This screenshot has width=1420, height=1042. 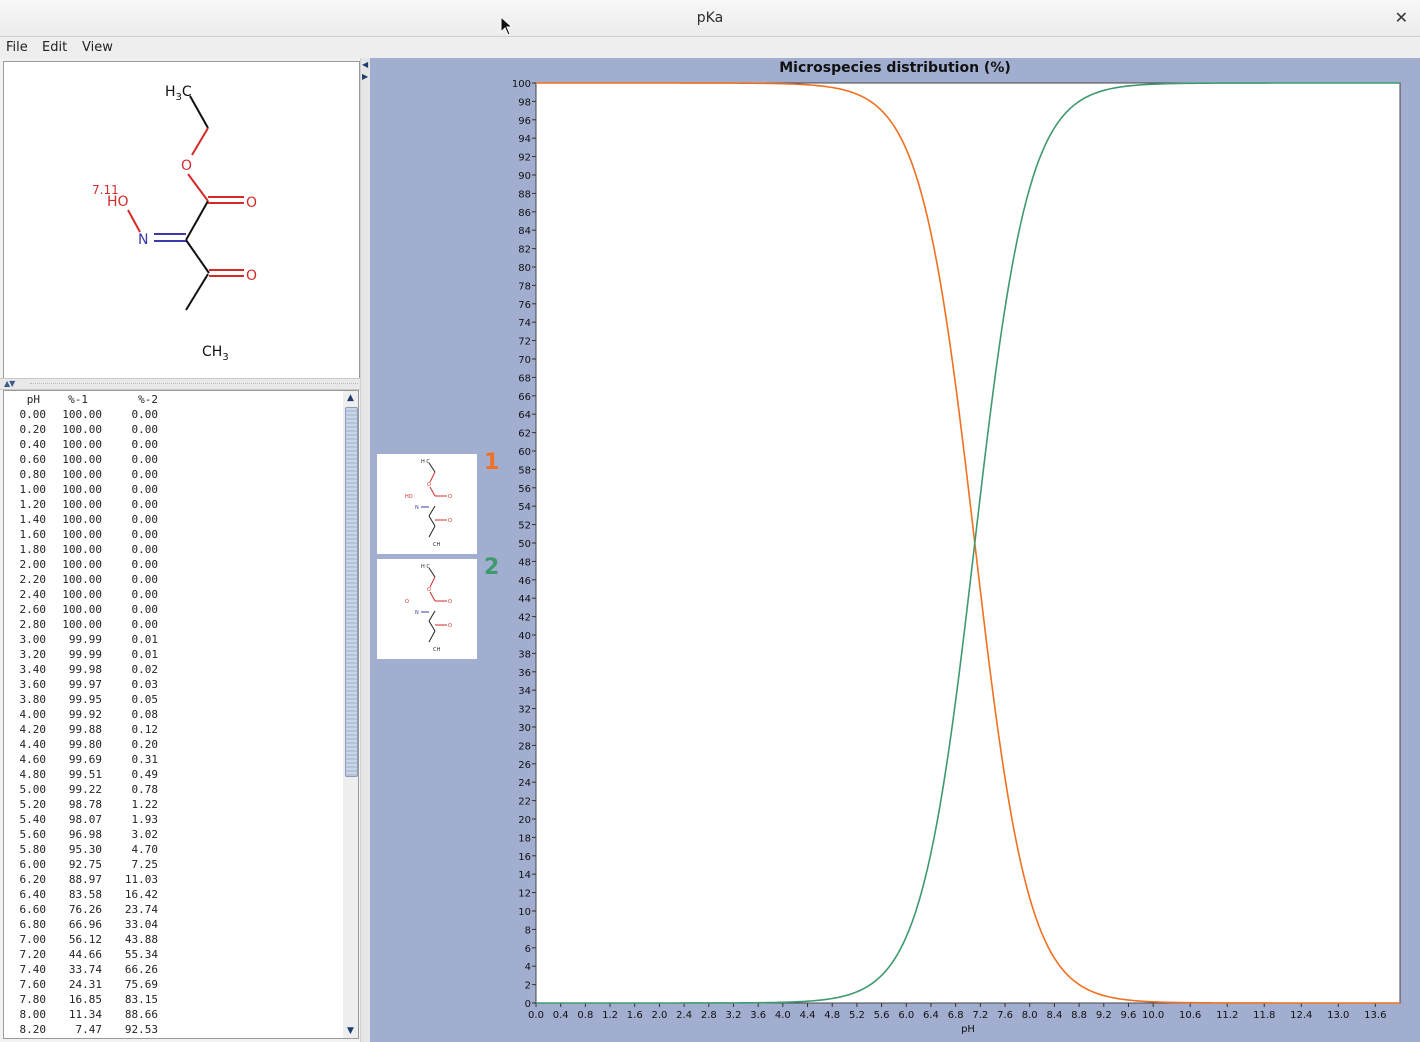 What do you see at coordinates (524, 323) in the screenshot?
I see `y-tick-label: 74` at bounding box center [524, 323].